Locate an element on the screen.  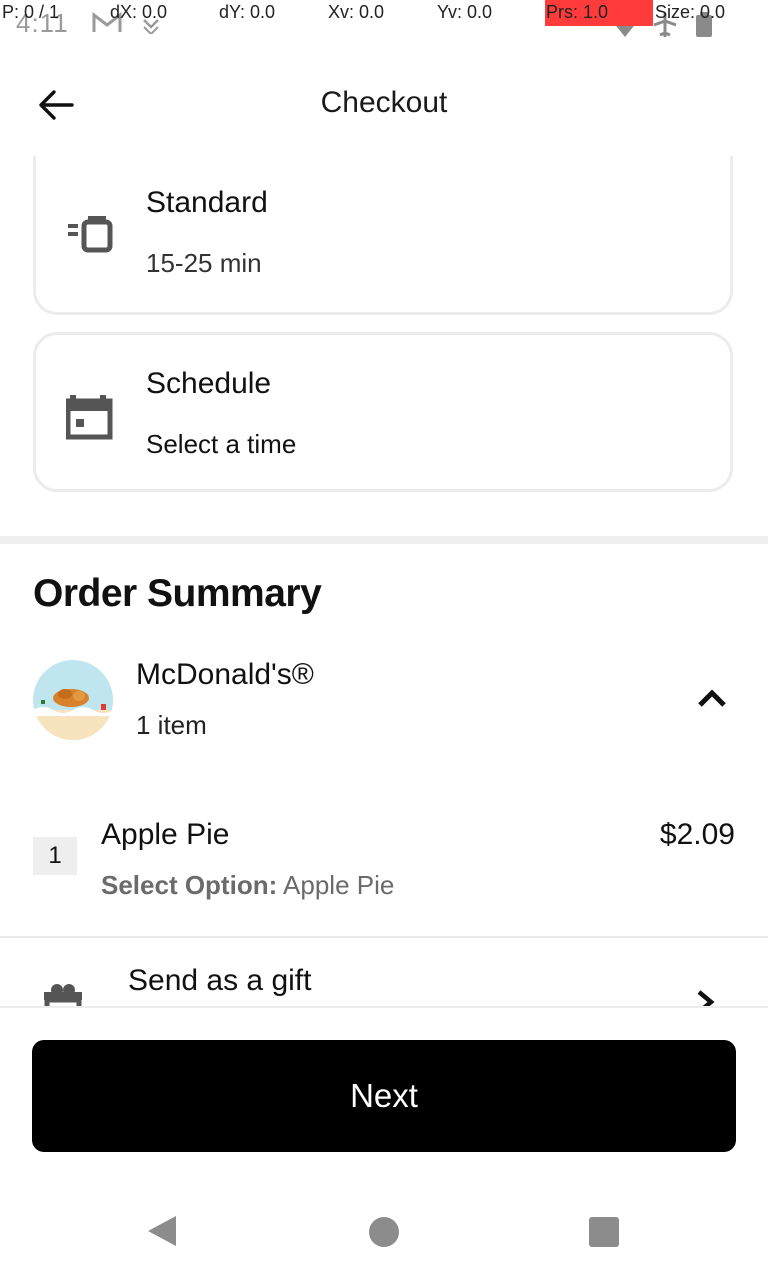
calendar-icon is located at coordinates (89, 417).